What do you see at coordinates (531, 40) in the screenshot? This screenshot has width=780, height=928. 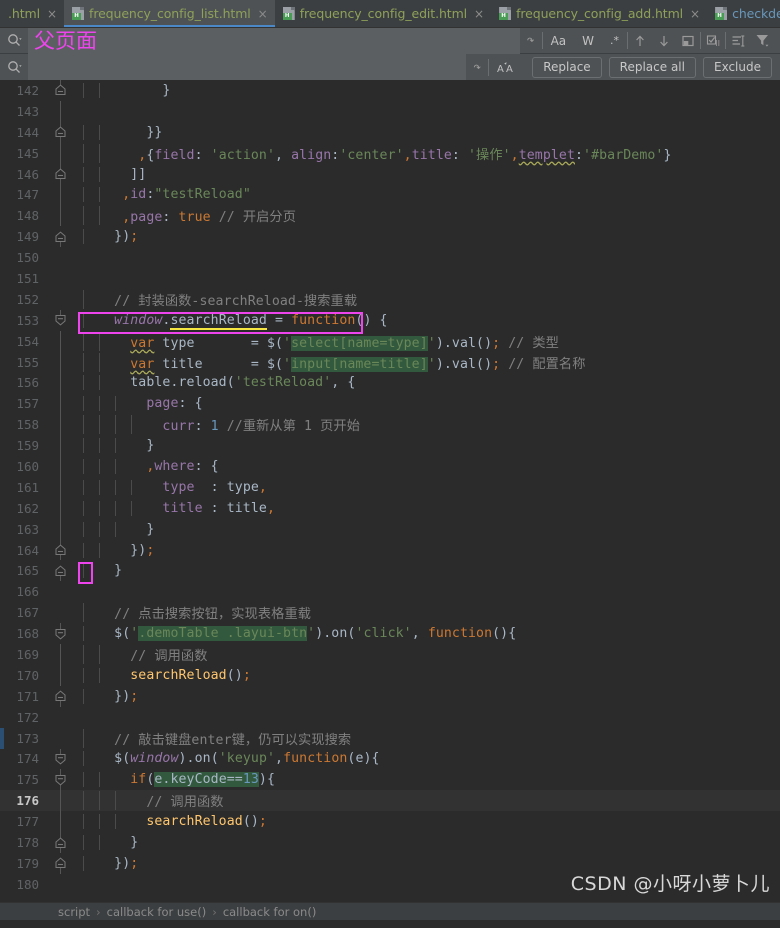 I see `find-wrap-around-icon: ↷` at bounding box center [531, 40].